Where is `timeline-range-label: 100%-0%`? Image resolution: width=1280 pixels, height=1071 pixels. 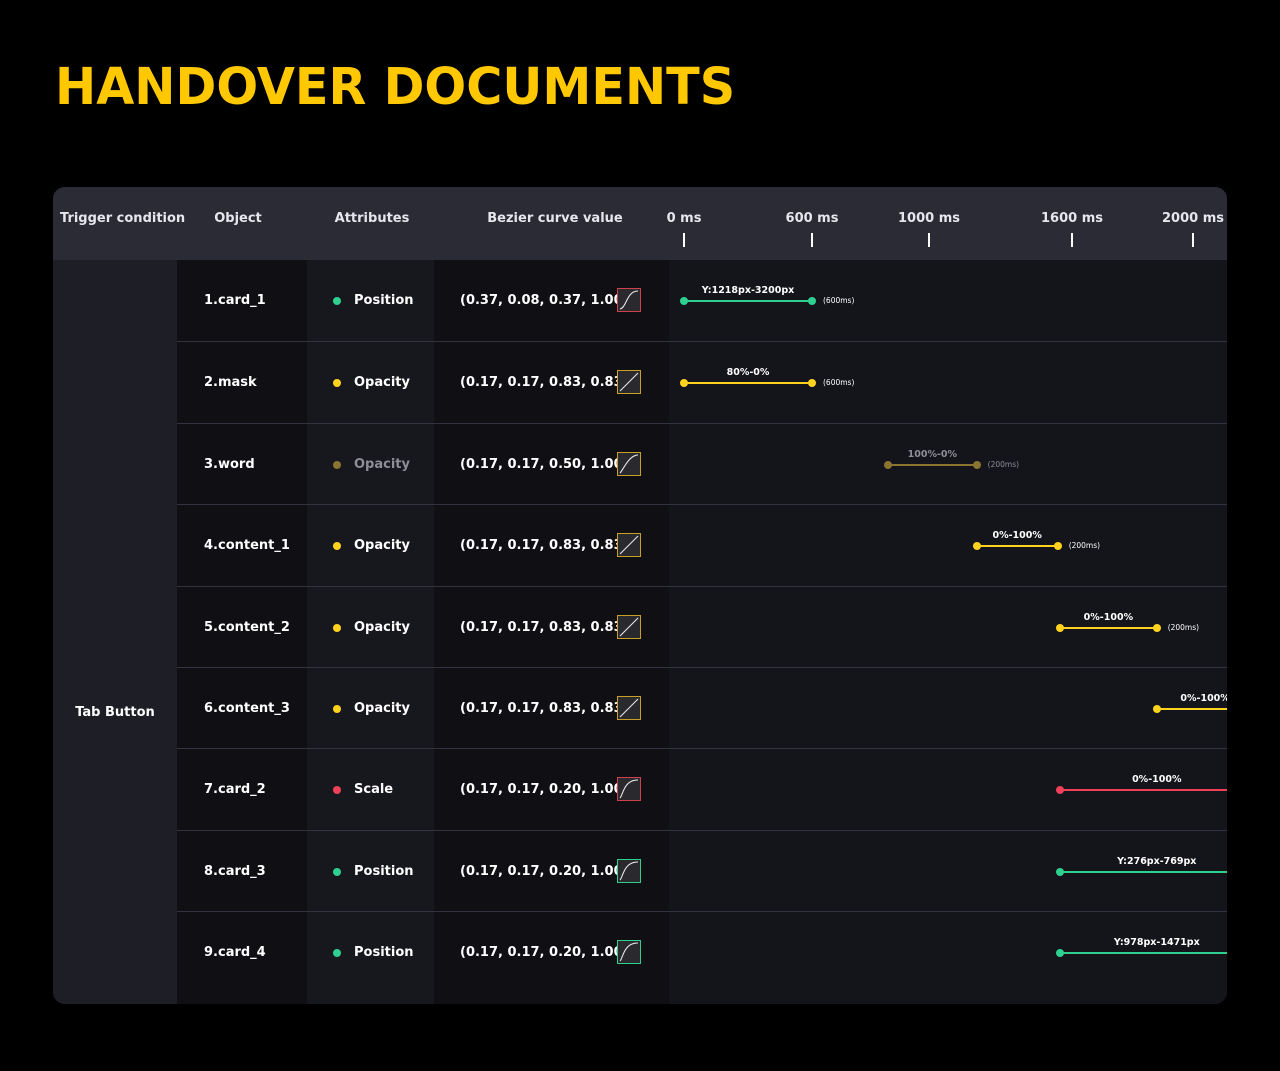
timeline-range-label: 100%-0% is located at coordinates (932, 454).